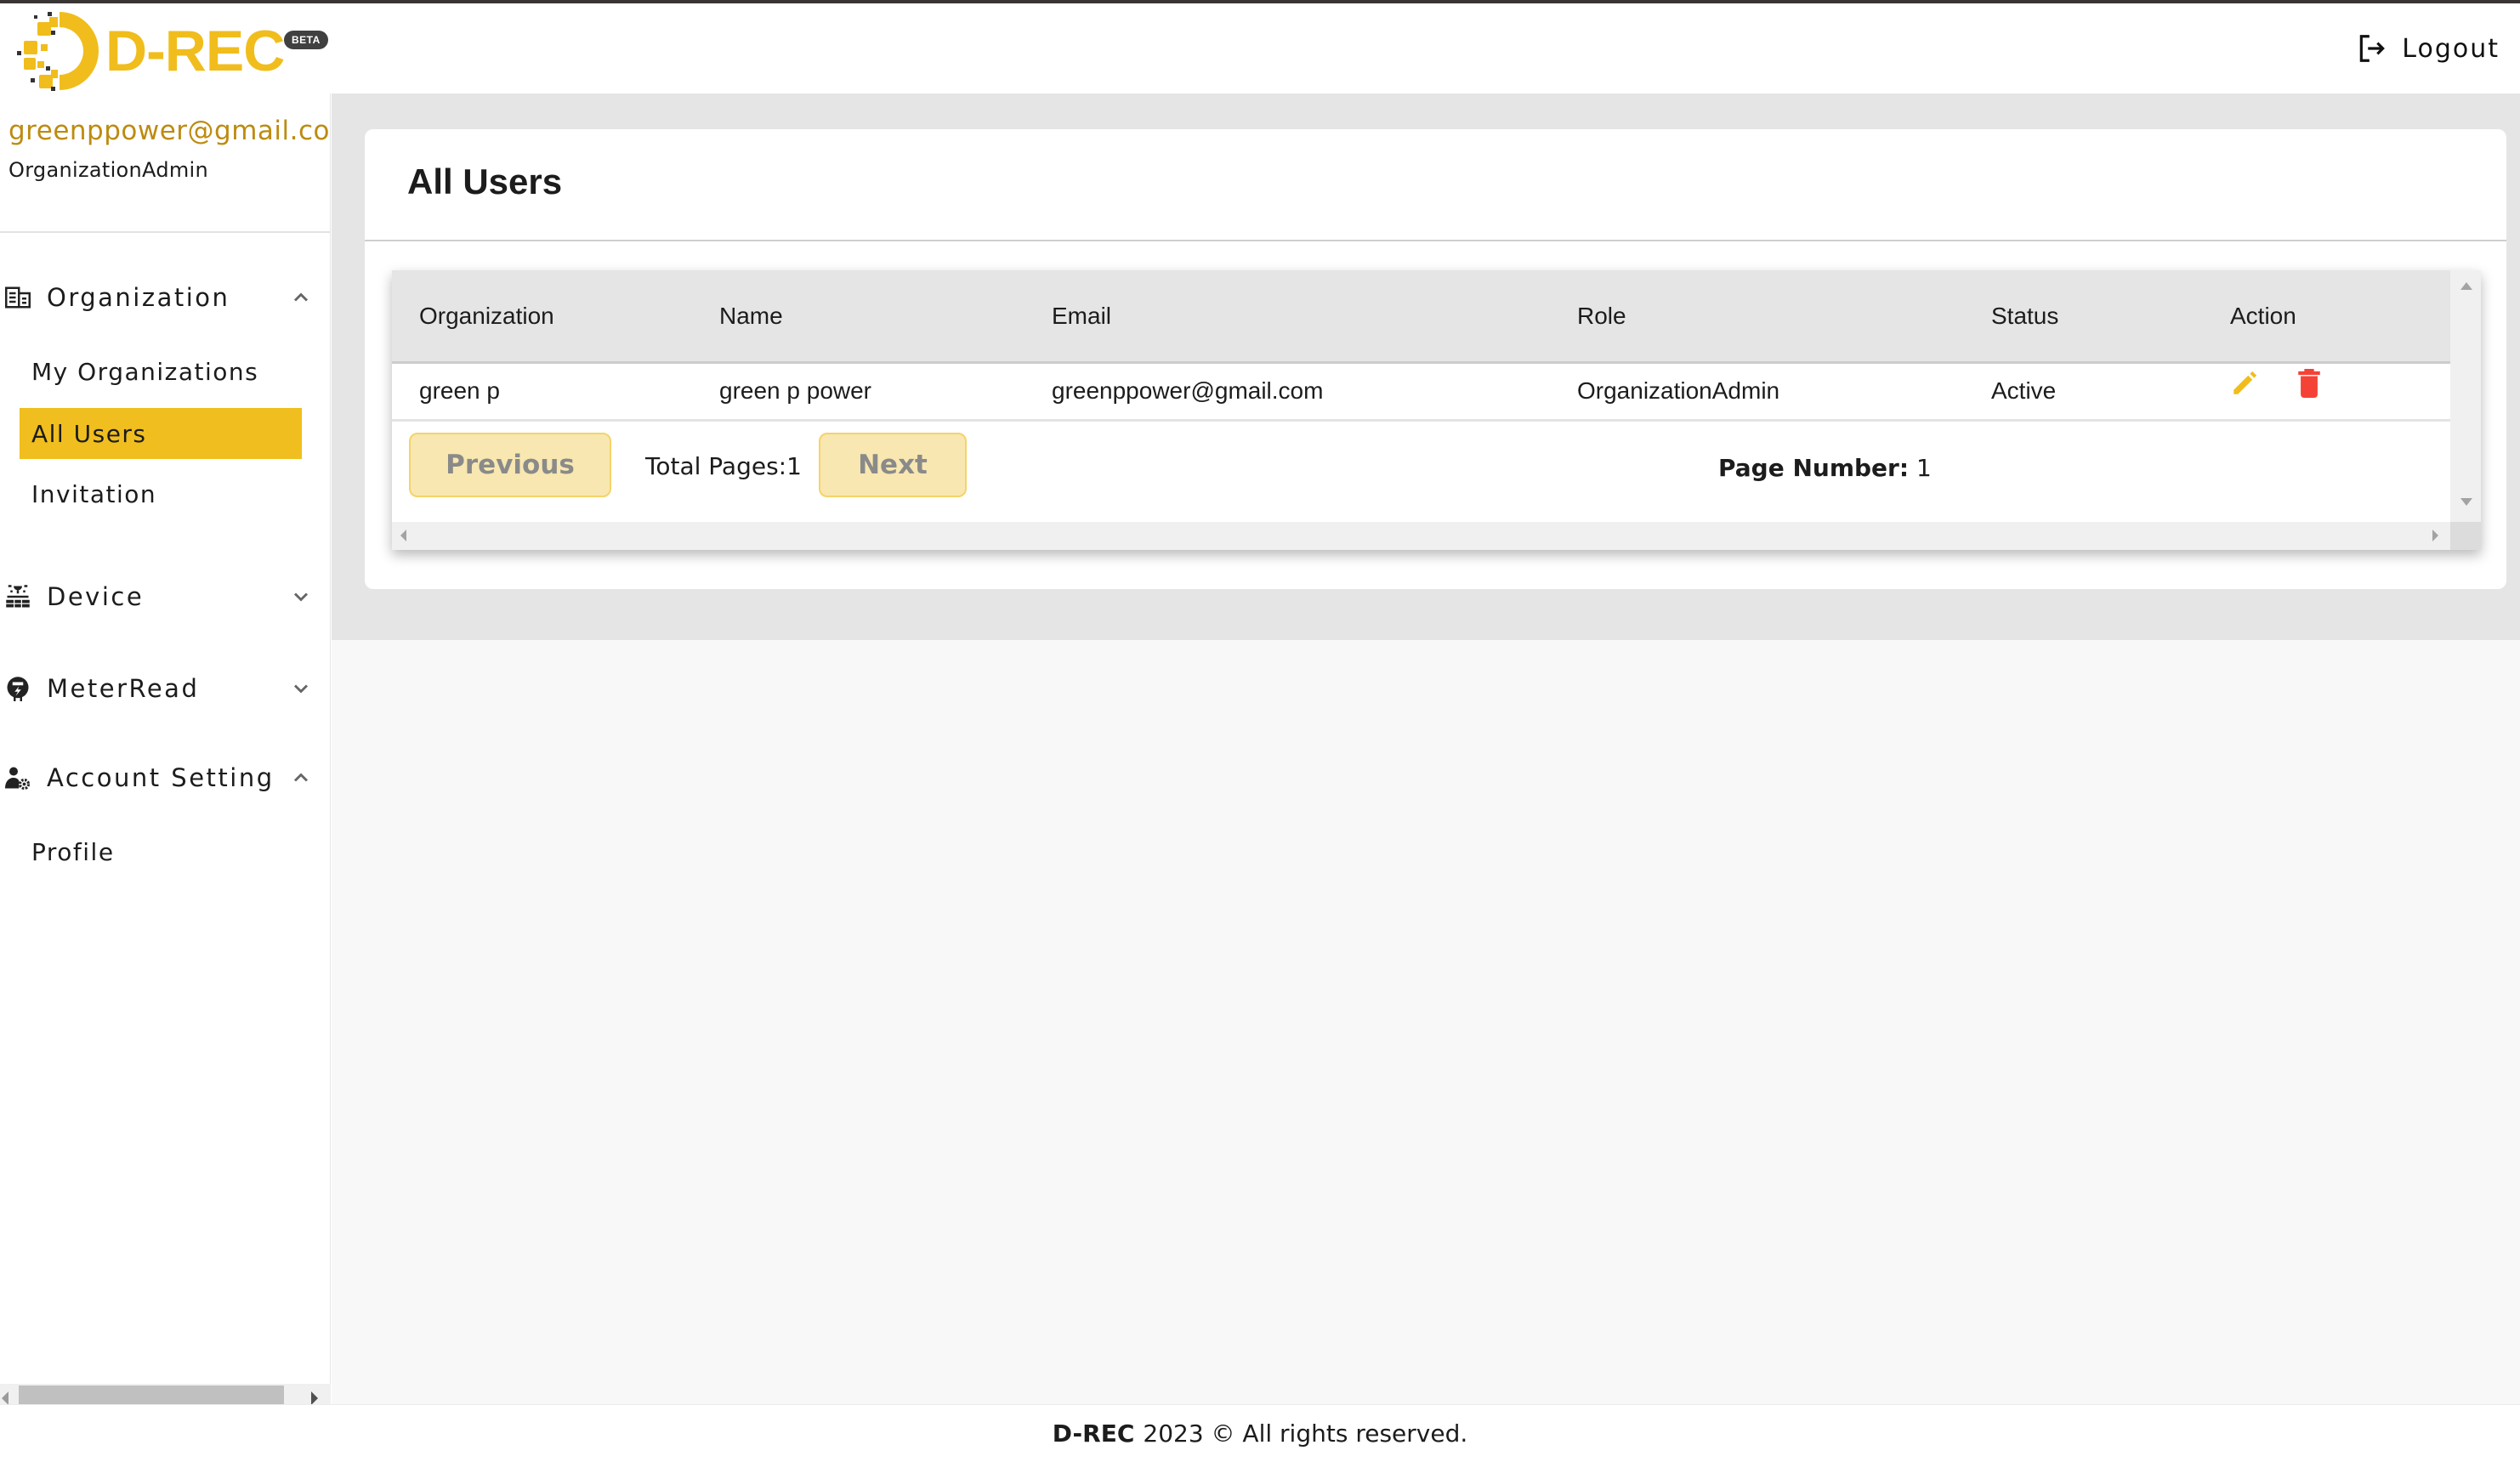 The width and height of the screenshot is (2520, 1462). I want to click on meter-icon, so click(18, 689).